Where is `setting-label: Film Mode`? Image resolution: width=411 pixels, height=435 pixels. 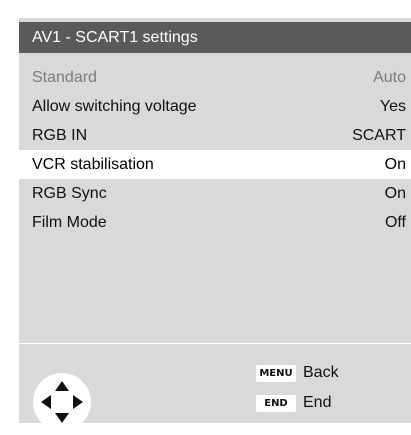 setting-label: Film Mode is located at coordinates (69, 222).